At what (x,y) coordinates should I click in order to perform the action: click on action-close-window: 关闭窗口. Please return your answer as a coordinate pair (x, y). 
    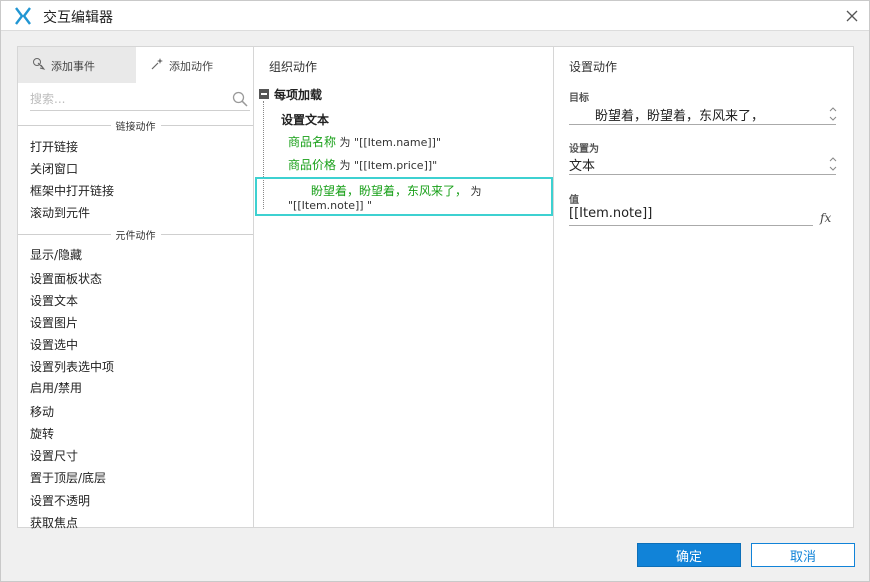
    Looking at the image, I should click on (54, 168).